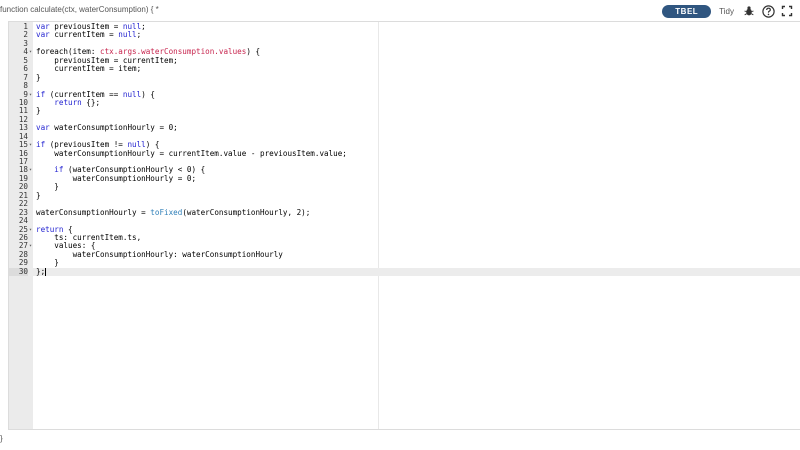 The height and width of the screenshot is (450, 800). Describe the element at coordinates (404, 195) in the screenshot. I see `code-line: 21}` at that location.